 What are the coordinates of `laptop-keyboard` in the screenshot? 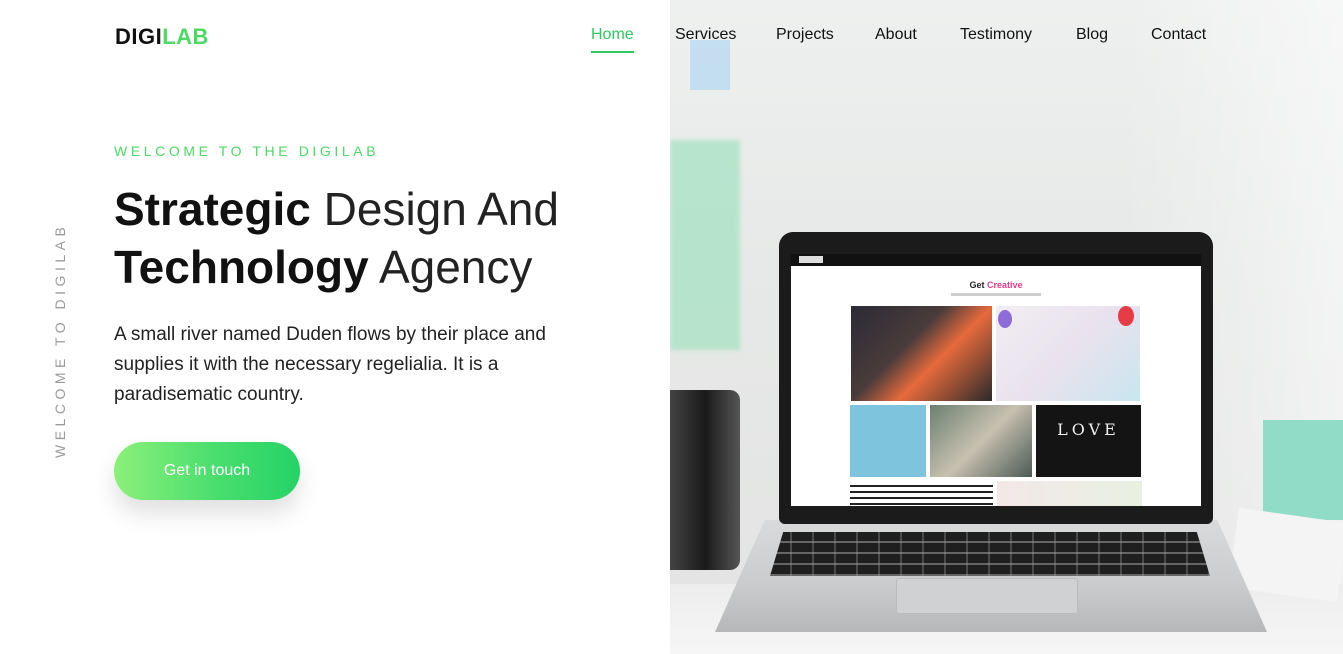 It's located at (990, 554).